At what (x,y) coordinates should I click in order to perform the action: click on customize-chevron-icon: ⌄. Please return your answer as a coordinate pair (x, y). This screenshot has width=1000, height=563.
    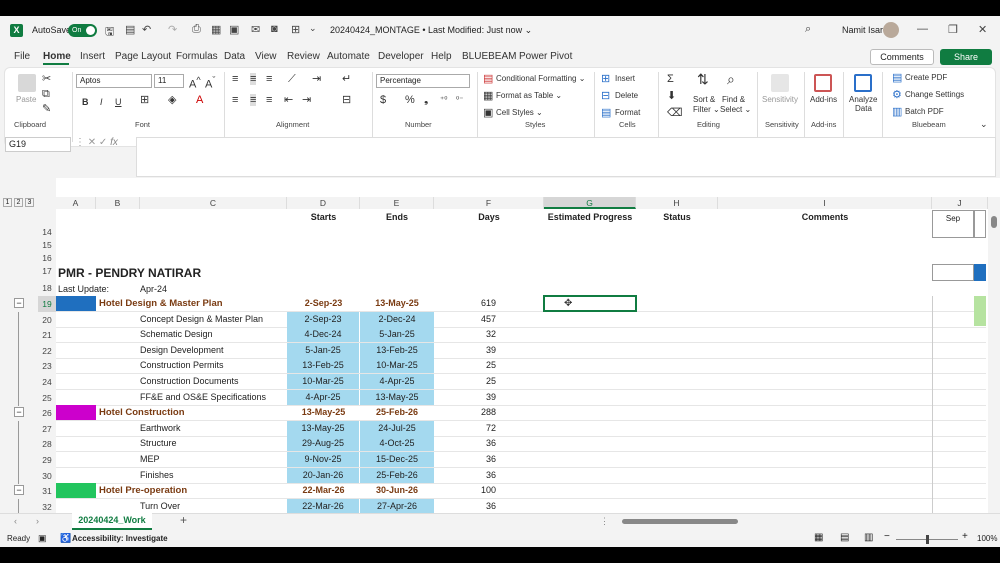
    Looking at the image, I should click on (313, 28).